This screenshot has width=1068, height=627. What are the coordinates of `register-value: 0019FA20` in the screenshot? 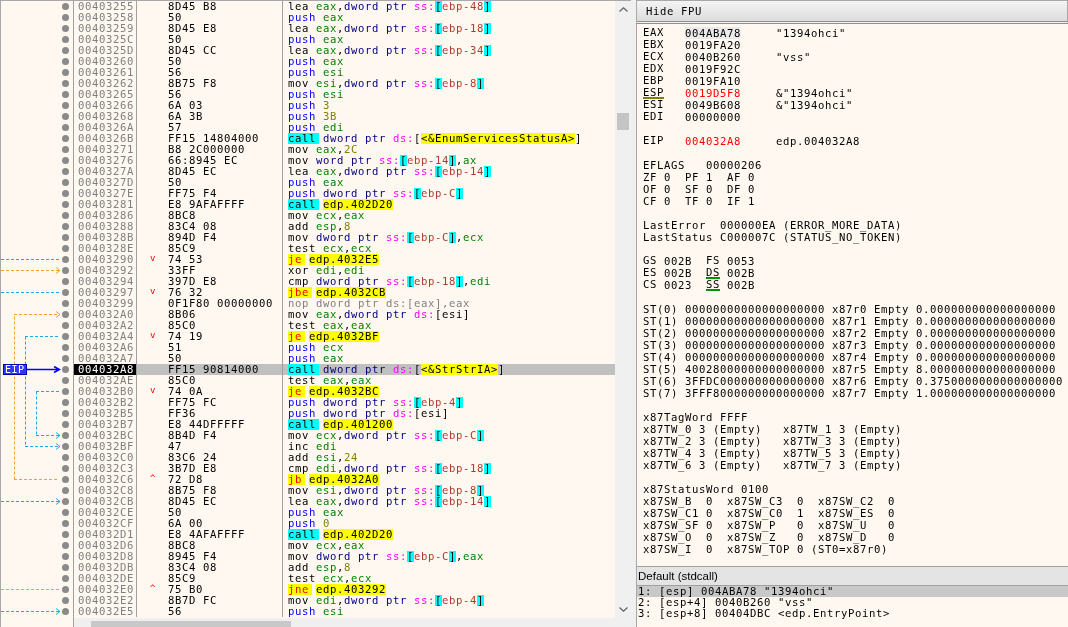 It's located at (713, 45).